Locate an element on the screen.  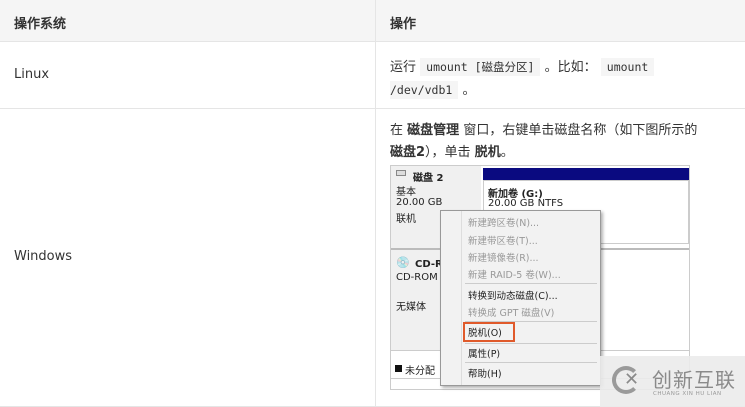
cdrom-icon: 💿 is located at coordinates (403, 262).